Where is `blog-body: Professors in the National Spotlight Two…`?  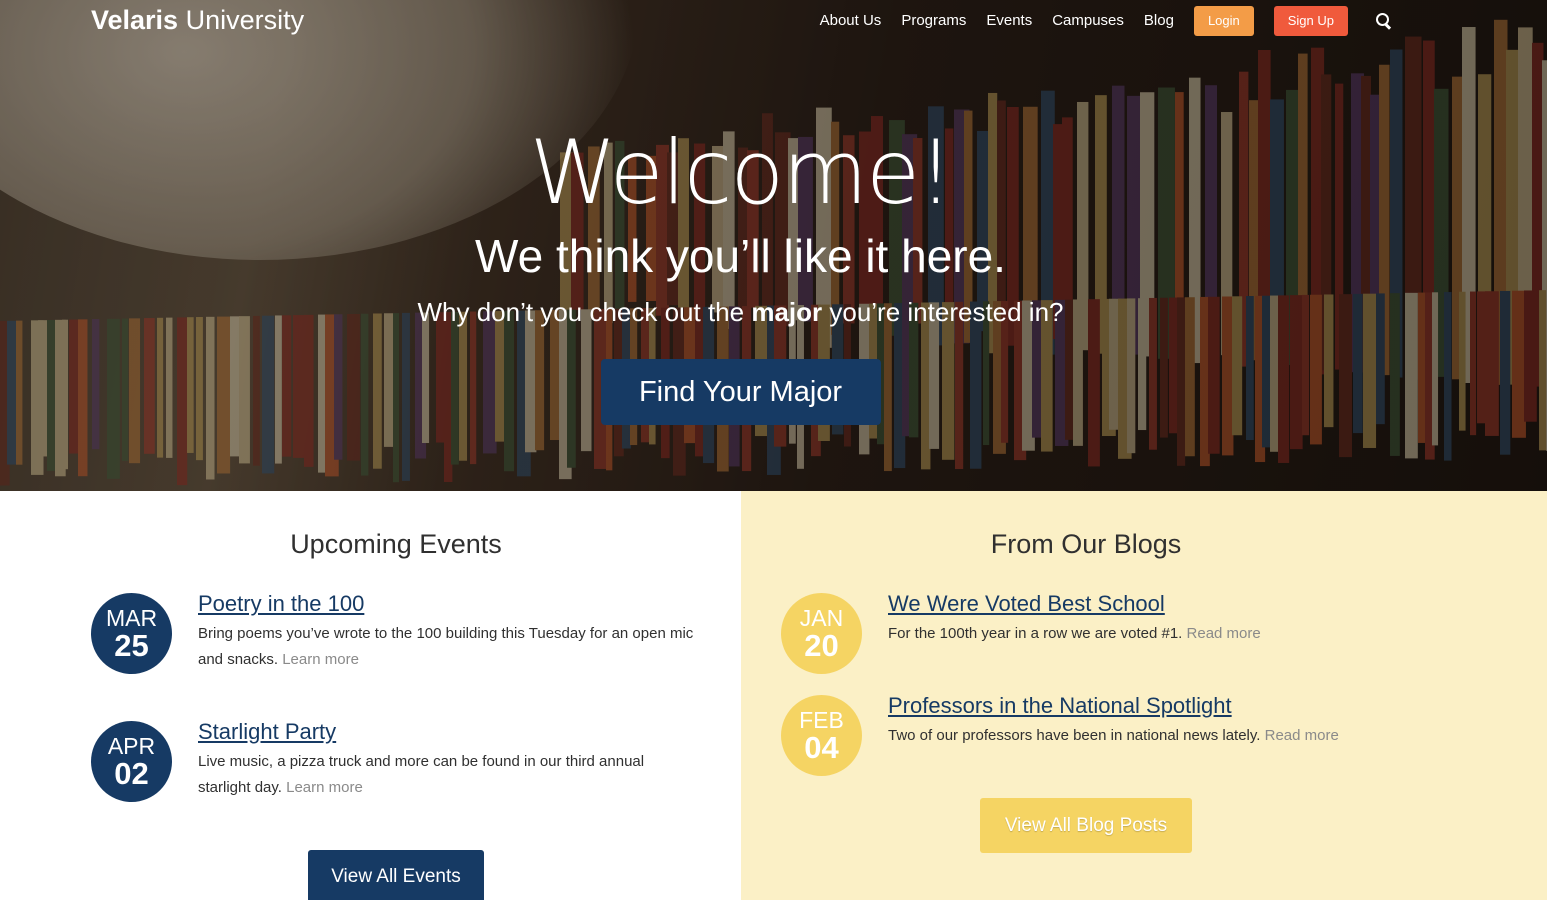
blog-body: Professors in the National Spotlight Two… is located at coordinates (1198, 733).